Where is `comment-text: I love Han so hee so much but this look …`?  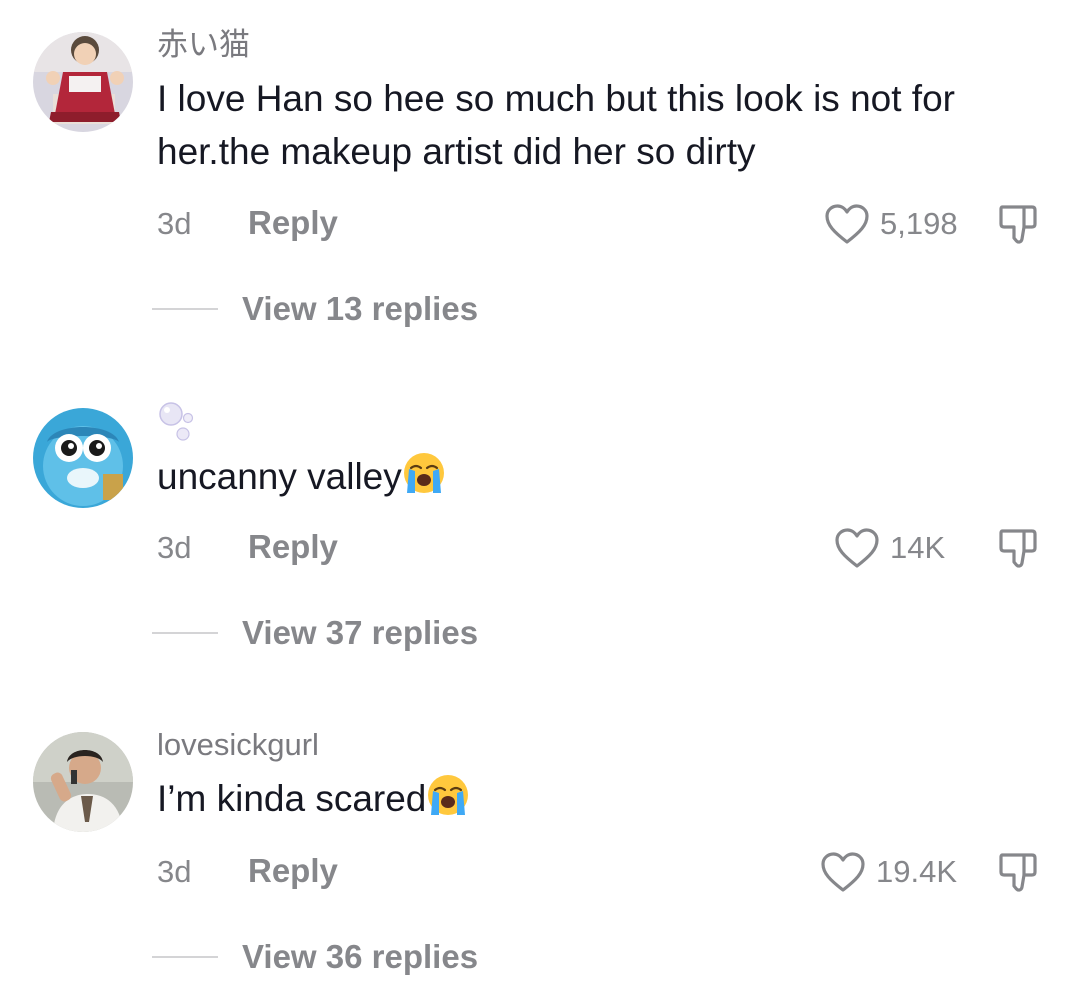 comment-text: I love Han so hee so much but this look … is located at coordinates (556, 125).